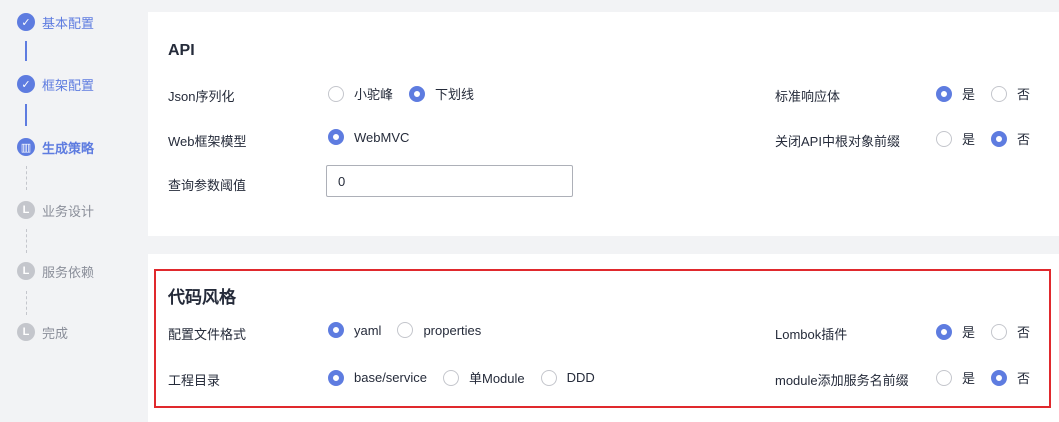  I want to click on step-label: 完成, so click(55, 333).